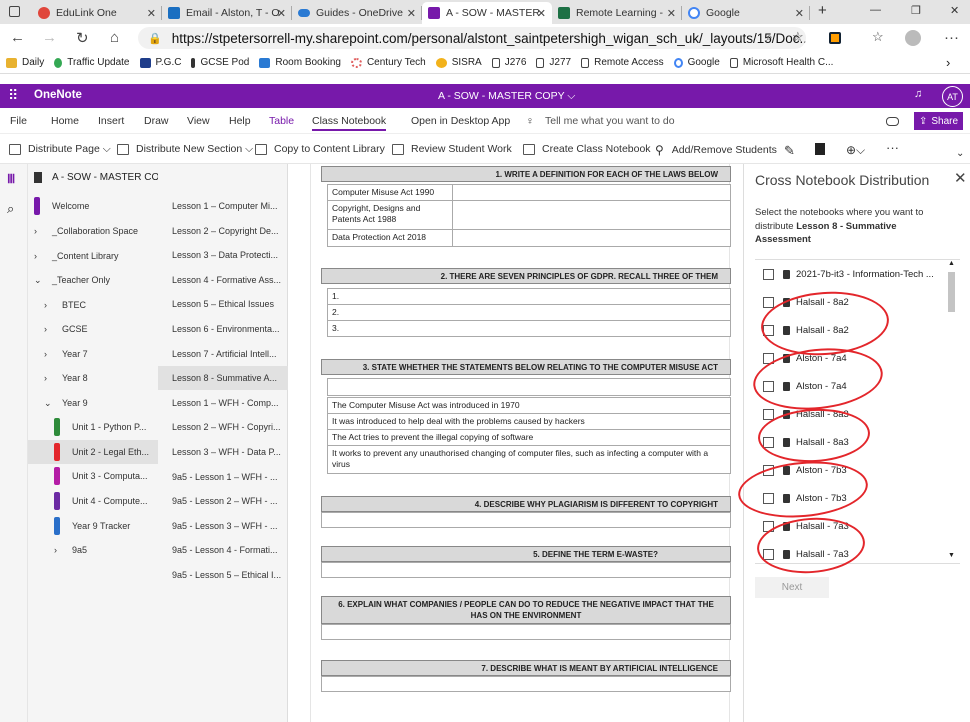  I want to click on section-item: › _Collaboration Space, so click(93, 231).